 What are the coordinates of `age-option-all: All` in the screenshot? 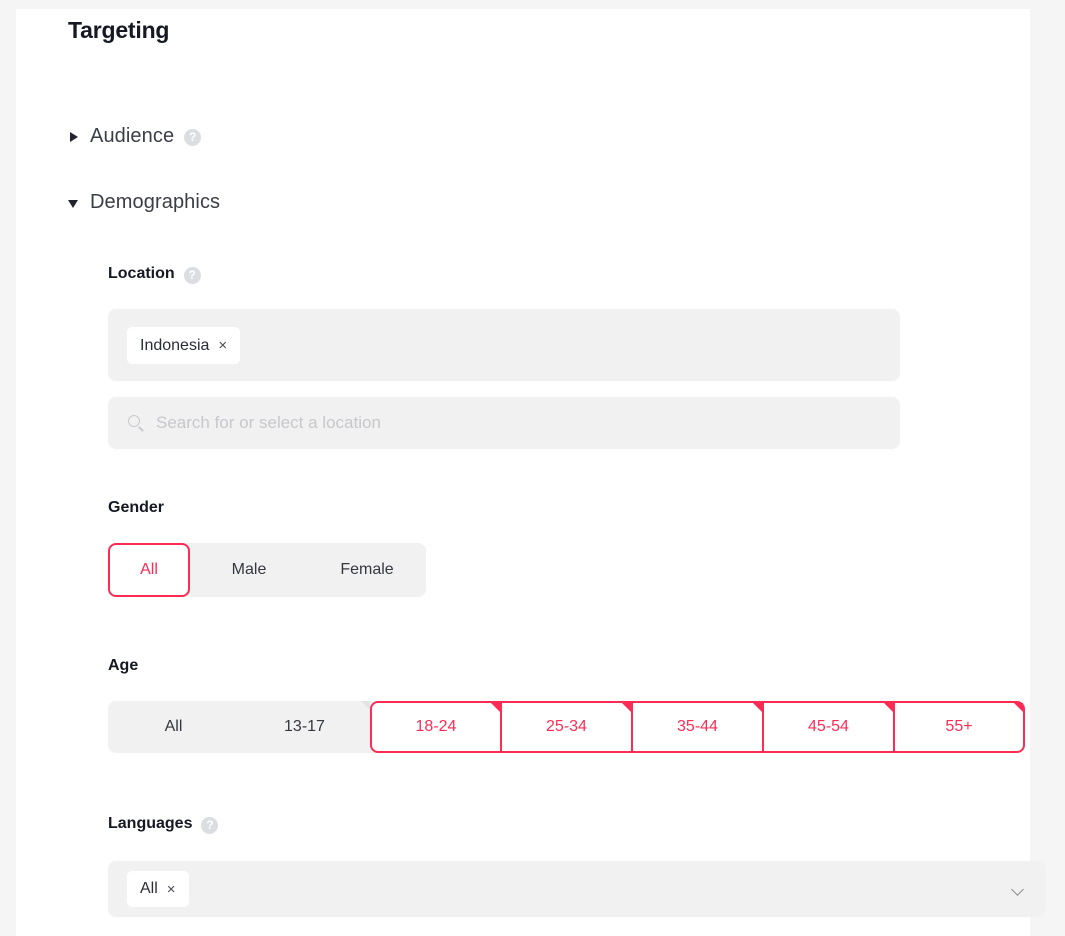 It's located at (173, 727).